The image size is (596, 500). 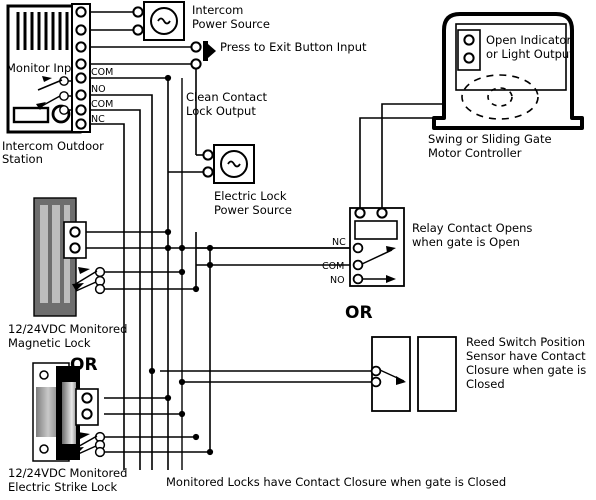 What do you see at coordinates (358, 279) in the screenshot?
I see `relay-terminal-no` at bounding box center [358, 279].